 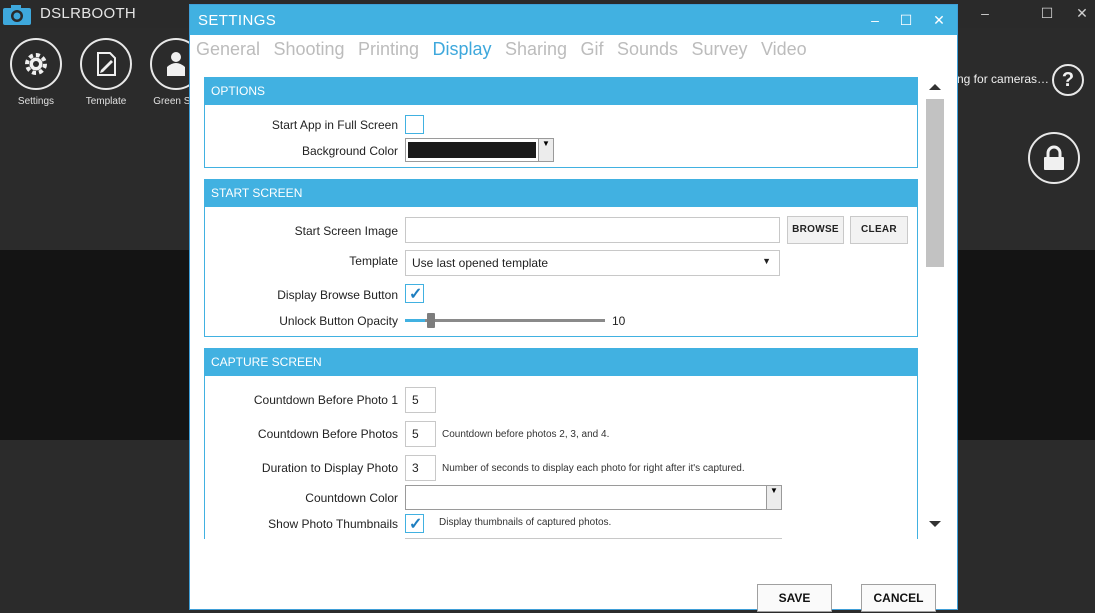 I want to click on gear-icon, so click(x=36, y=64).